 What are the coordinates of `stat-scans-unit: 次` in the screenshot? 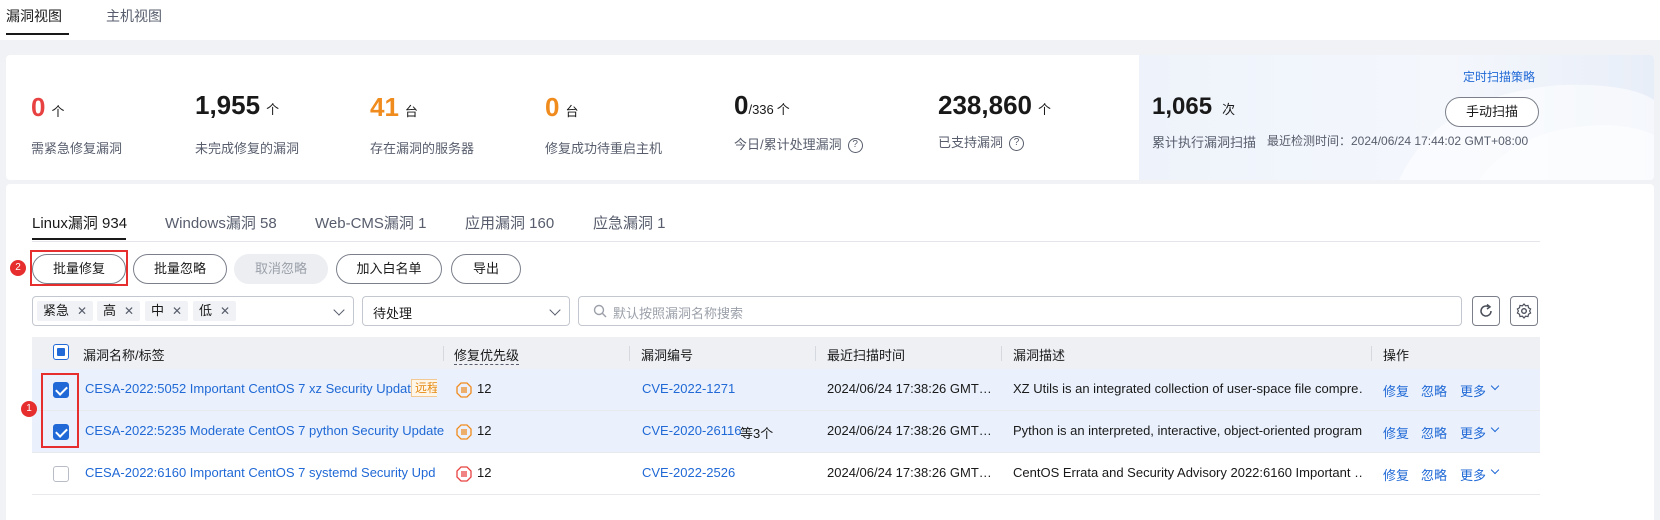 It's located at (1229, 109).